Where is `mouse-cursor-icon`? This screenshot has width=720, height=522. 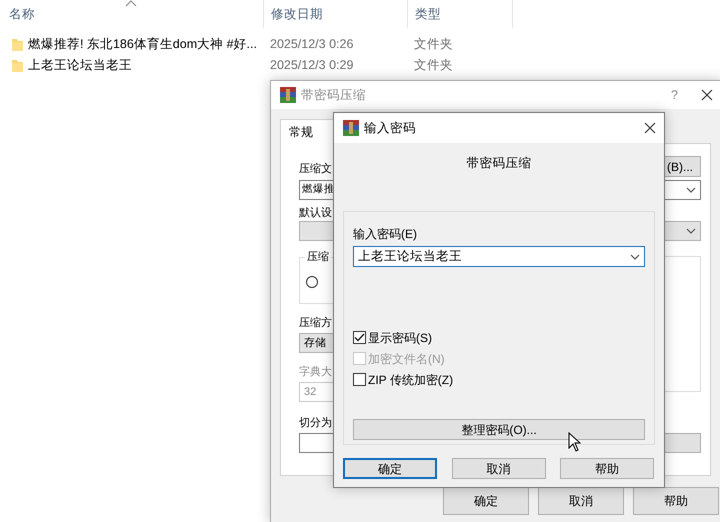
mouse-cursor-icon is located at coordinates (574, 442).